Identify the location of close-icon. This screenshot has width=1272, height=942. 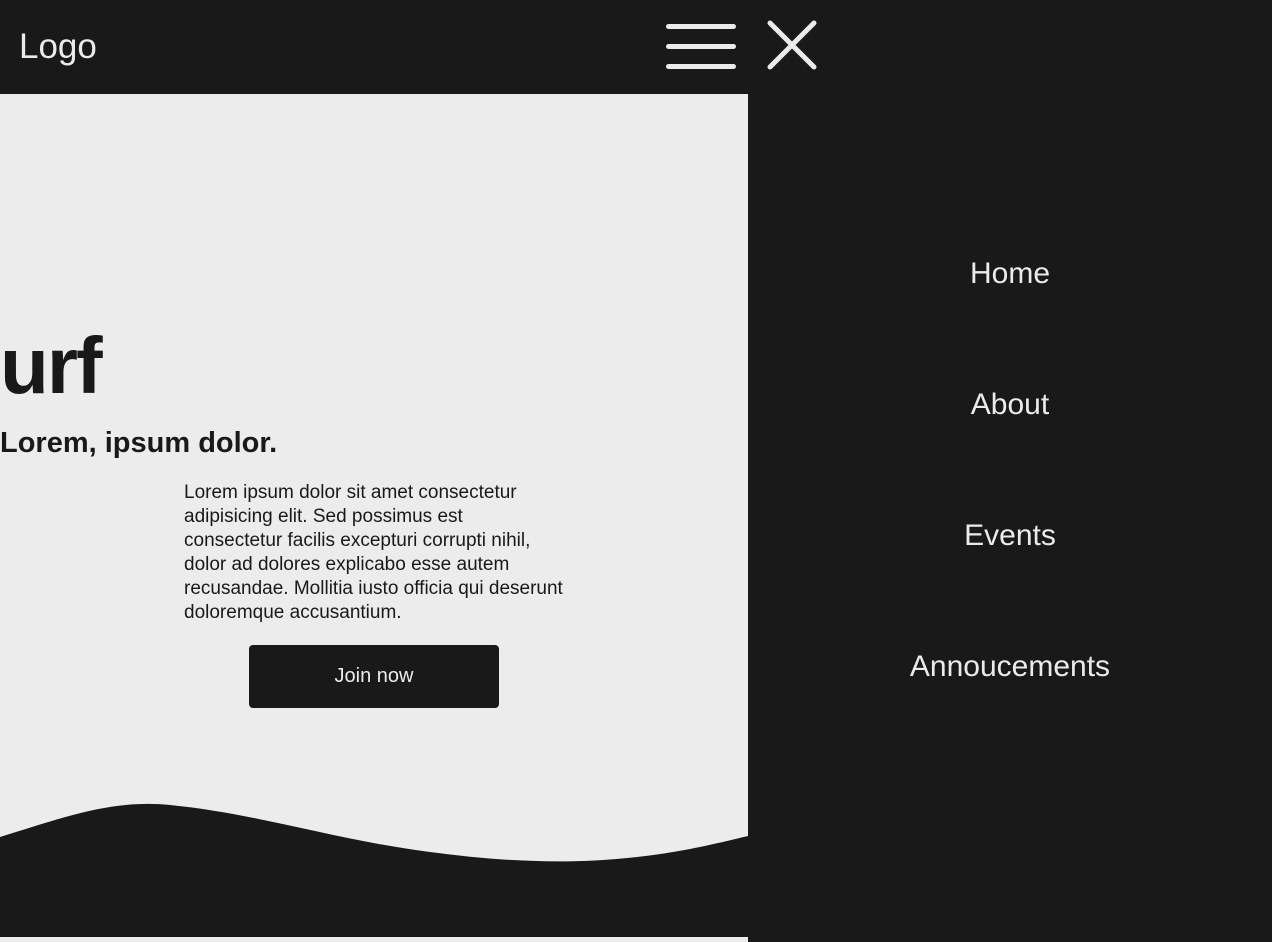
(792, 45).